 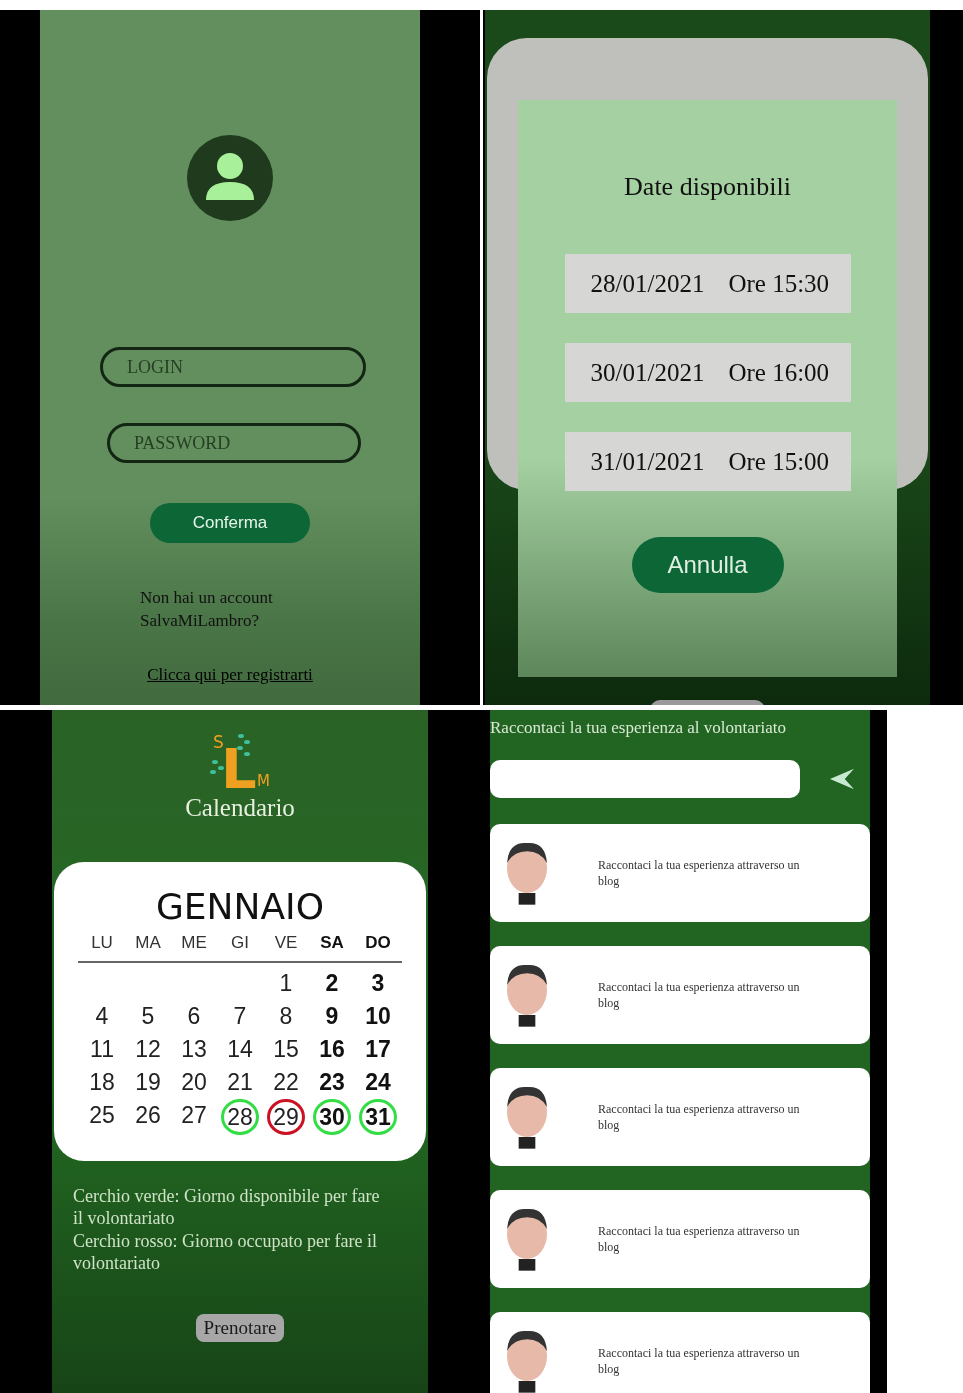 What do you see at coordinates (378, 1049) in the screenshot?
I see `calendar-day: 17` at bounding box center [378, 1049].